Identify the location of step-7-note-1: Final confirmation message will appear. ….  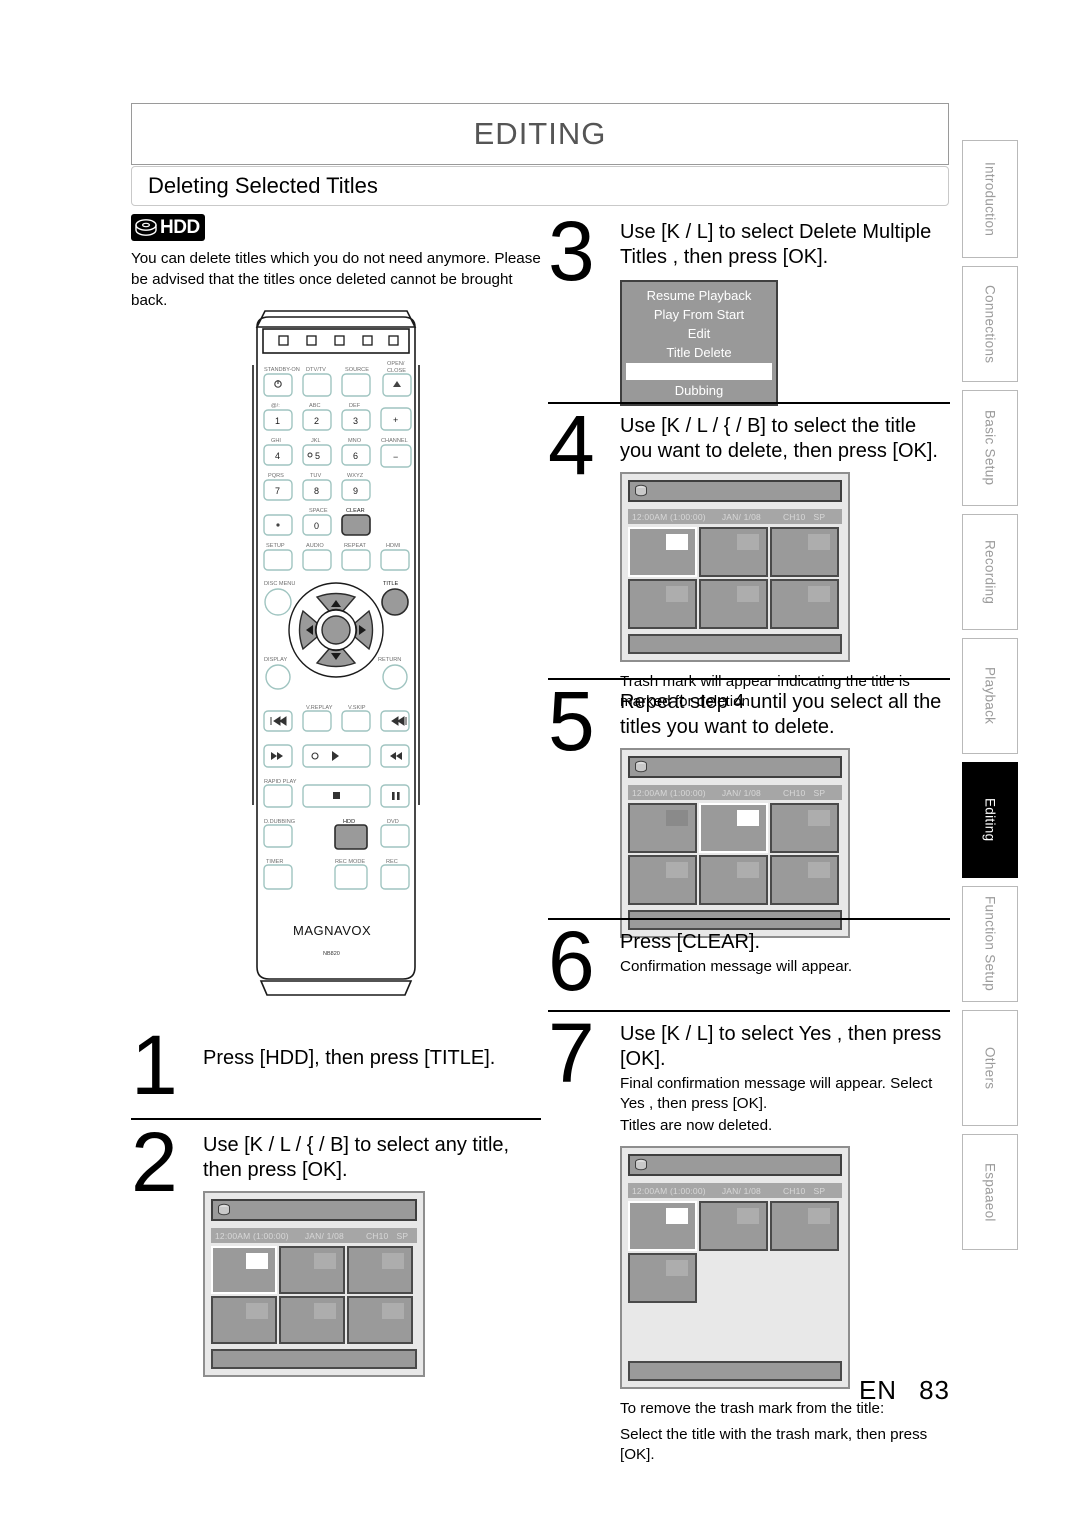
(776, 1093).